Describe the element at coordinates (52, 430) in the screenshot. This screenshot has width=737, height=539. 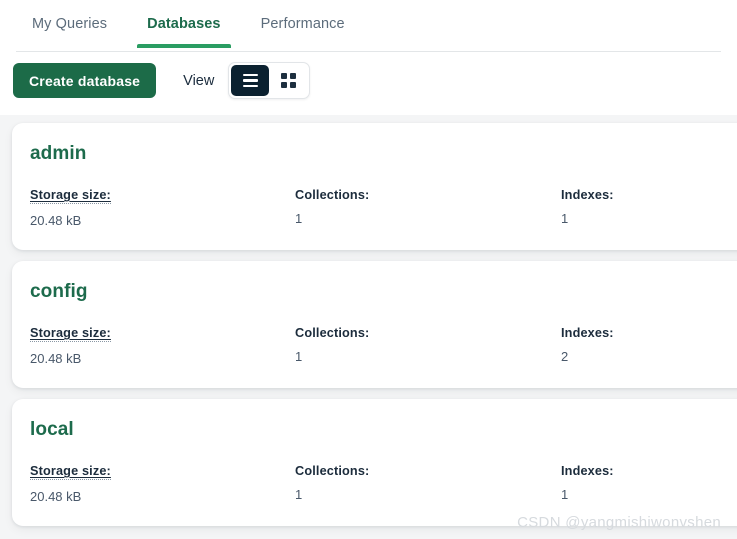
I see `database-name-link: local` at that location.